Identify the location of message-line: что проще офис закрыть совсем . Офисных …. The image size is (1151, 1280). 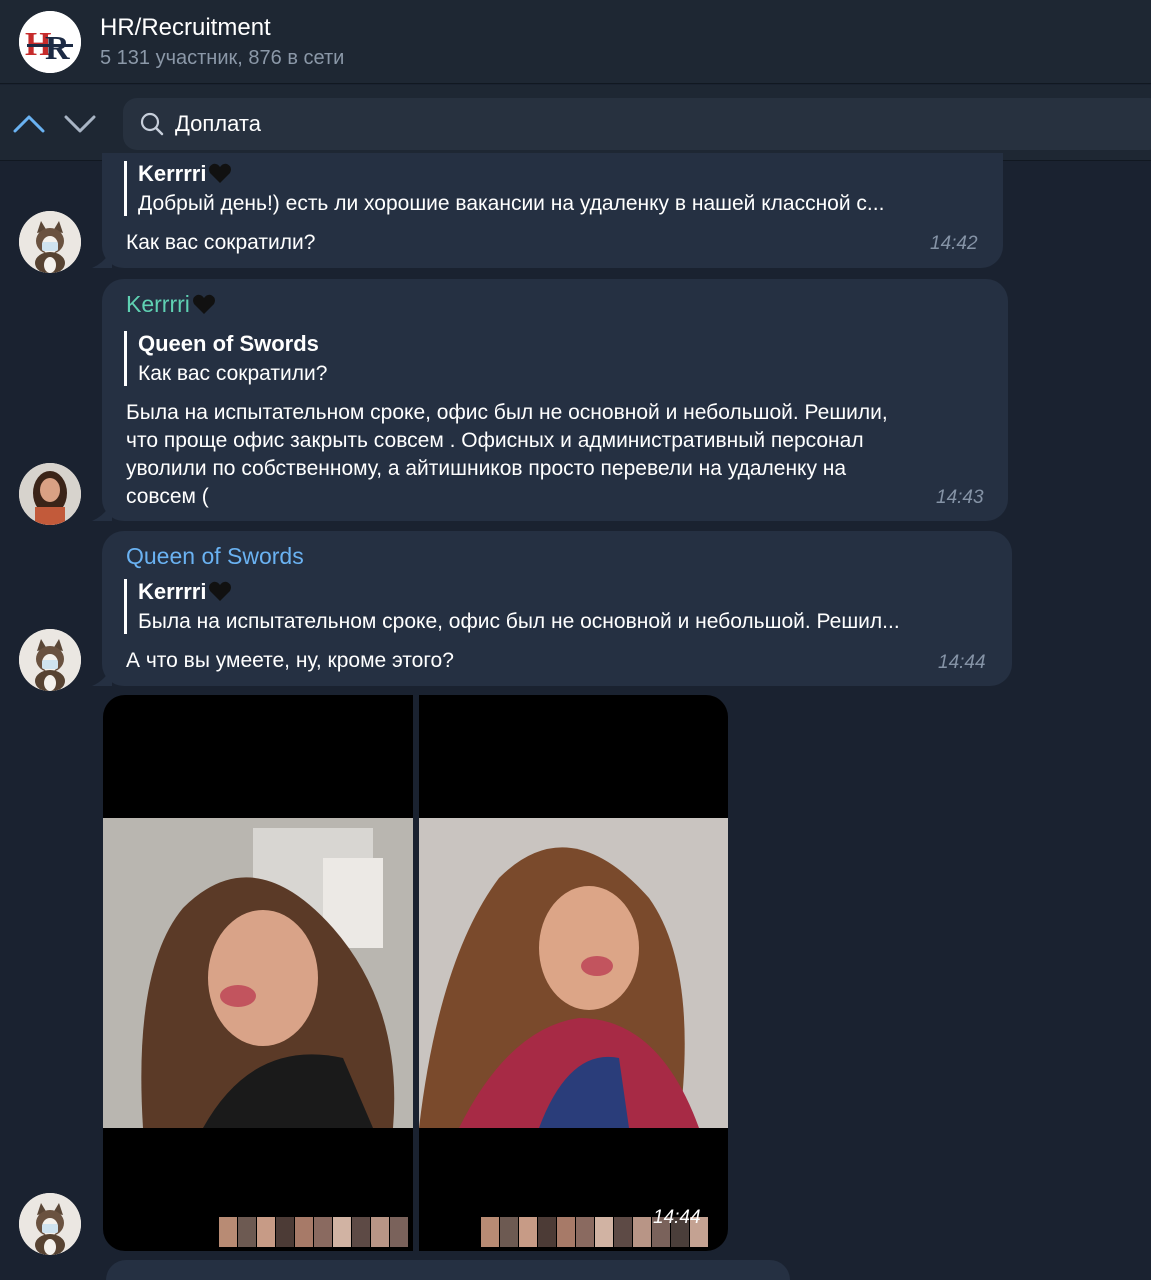
(495, 440).